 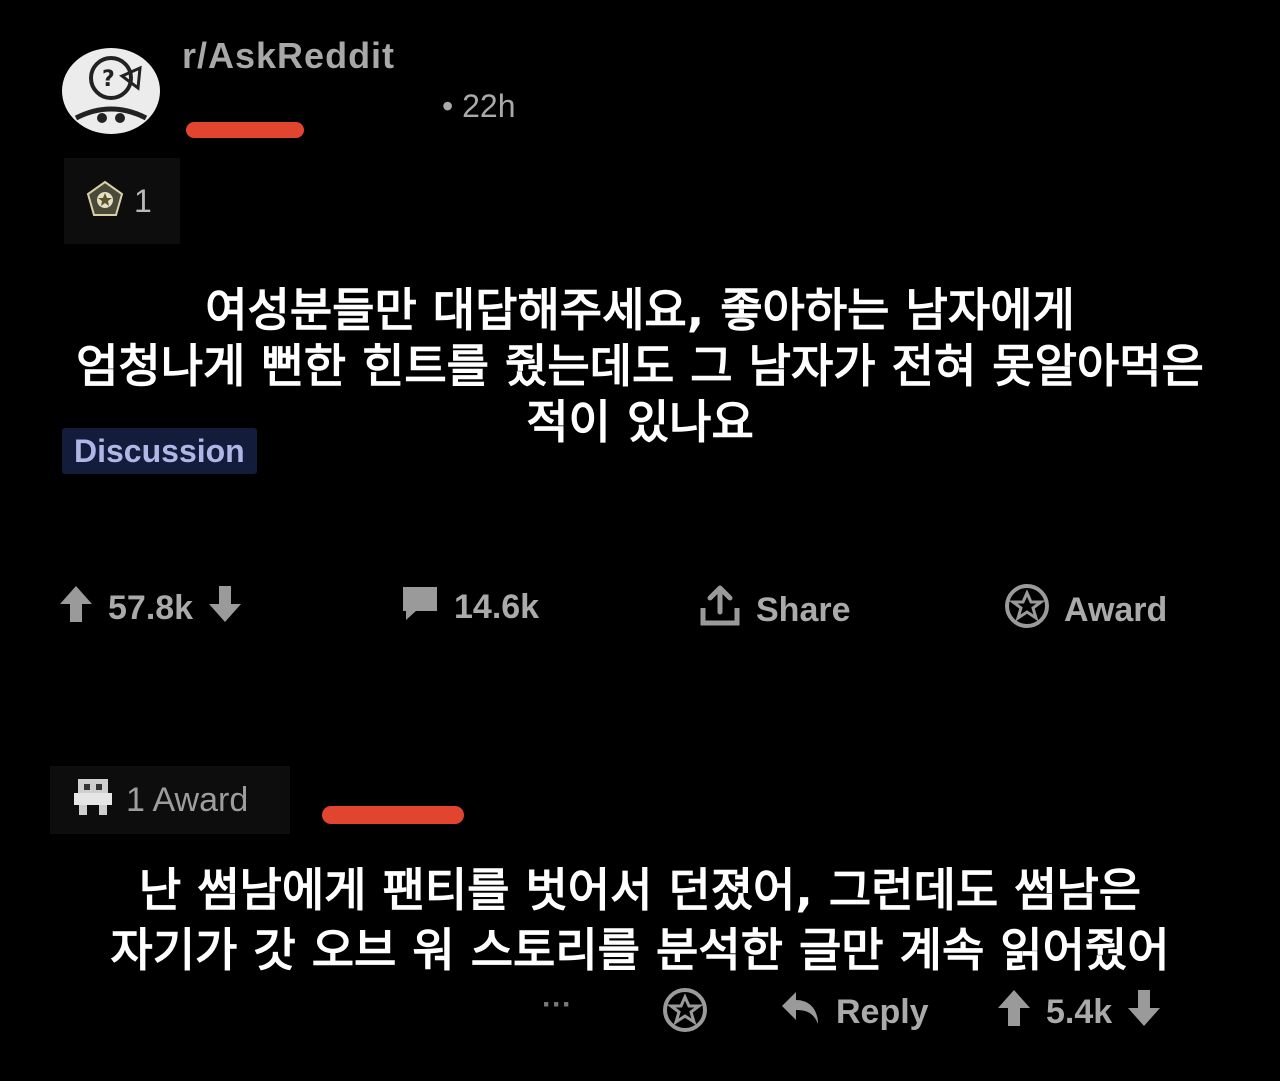 What do you see at coordinates (93, 800) in the screenshot?
I see `award-trophy-icon` at bounding box center [93, 800].